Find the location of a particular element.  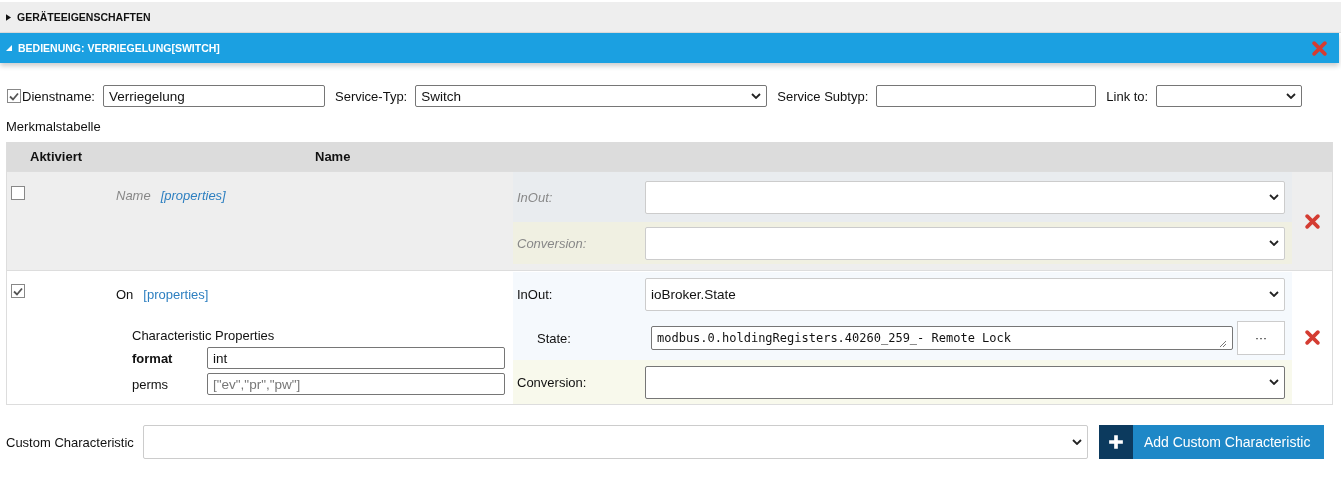

browse-button: ··· is located at coordinates (1261, 338).